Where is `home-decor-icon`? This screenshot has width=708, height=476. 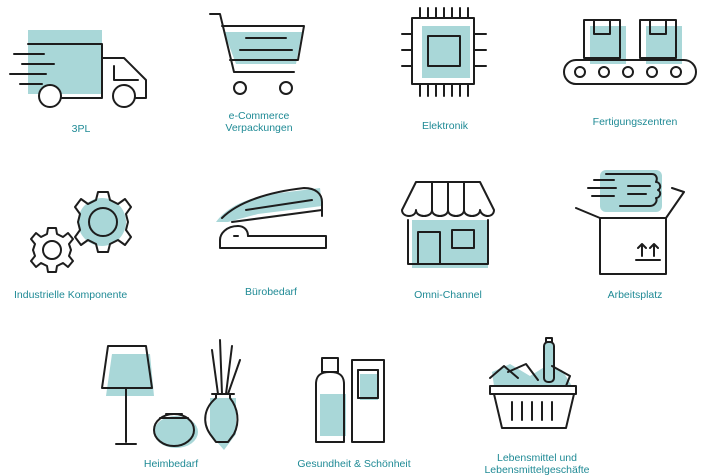 home-decor-icon is located at coordinates (171, 394).